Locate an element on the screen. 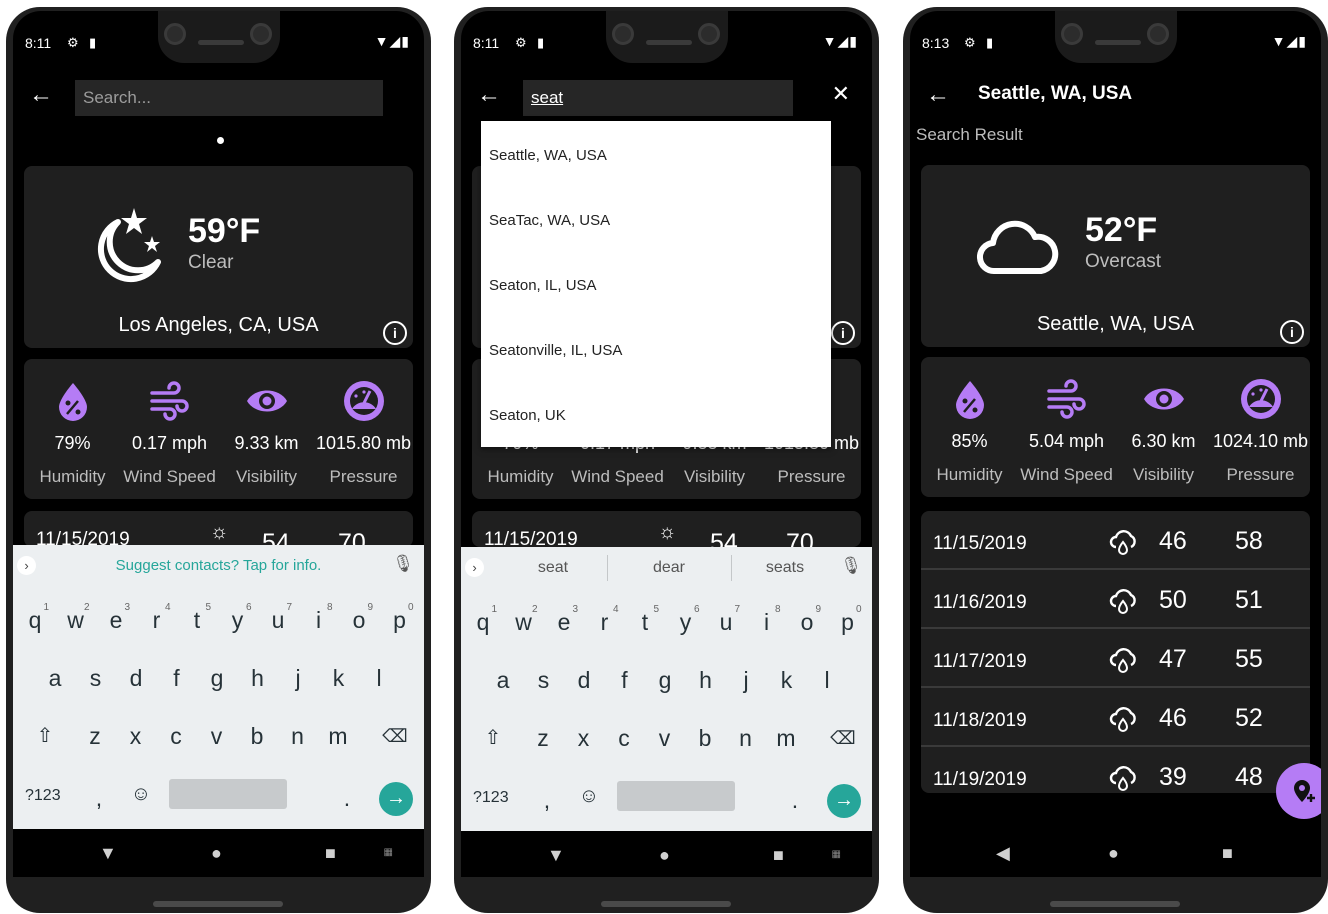  clear-icon: ✕ is located at coordinates (841, 94).